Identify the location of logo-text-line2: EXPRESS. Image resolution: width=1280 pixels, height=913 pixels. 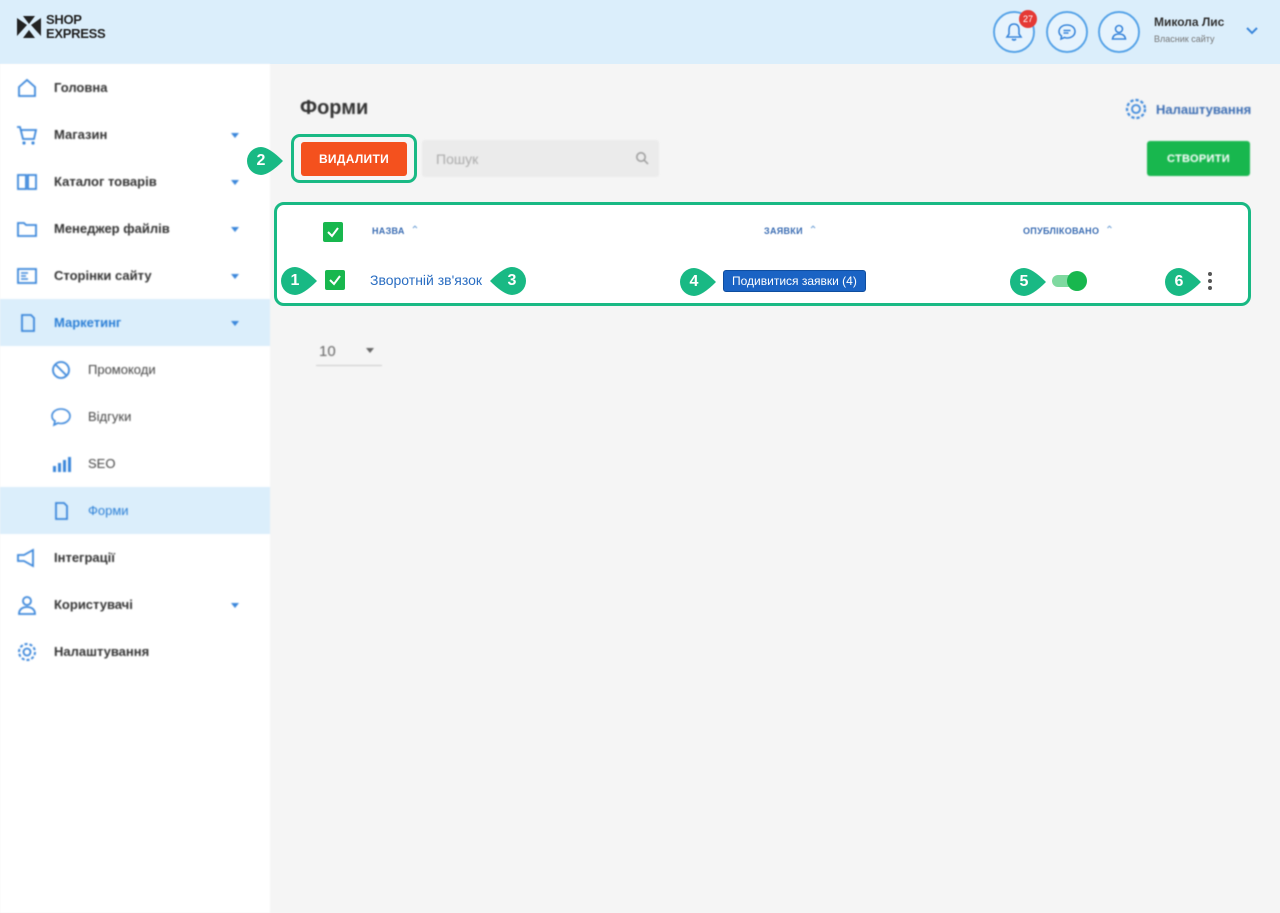
(76, 33).